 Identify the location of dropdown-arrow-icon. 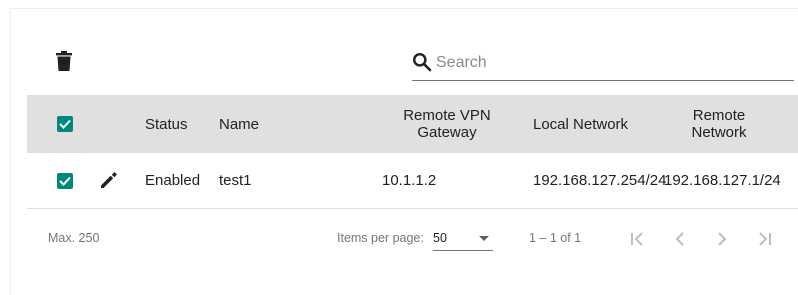
(484, 238).